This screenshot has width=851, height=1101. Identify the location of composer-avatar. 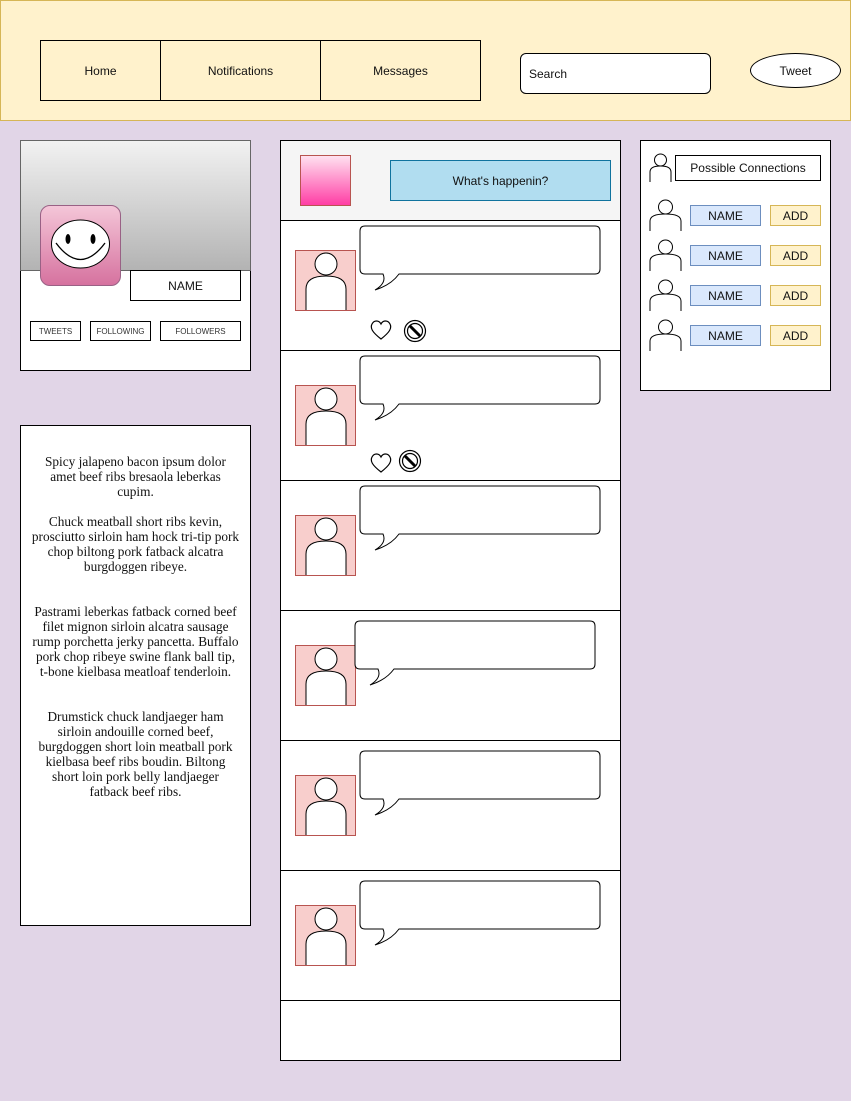
(325, 180).